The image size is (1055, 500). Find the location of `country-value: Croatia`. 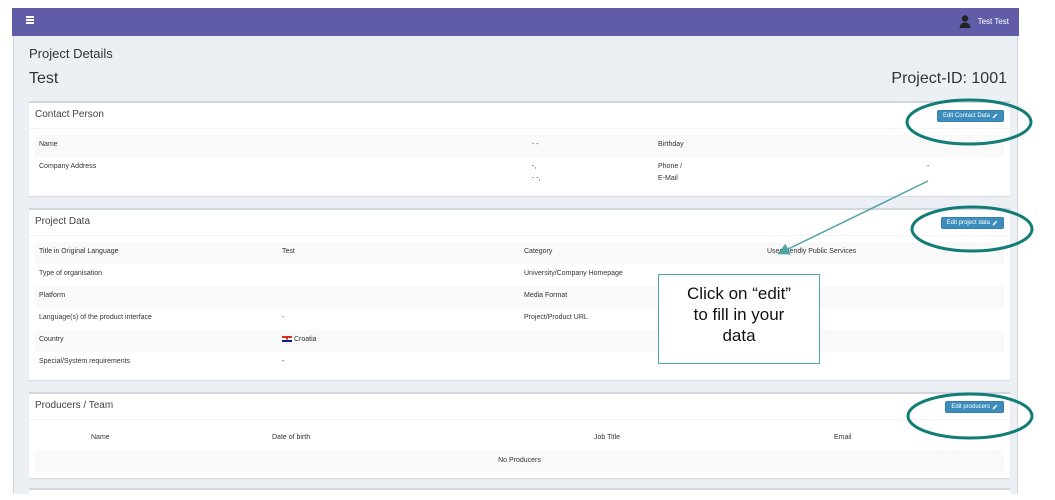

country-value: Croatia is located at coordinates (305, 339).